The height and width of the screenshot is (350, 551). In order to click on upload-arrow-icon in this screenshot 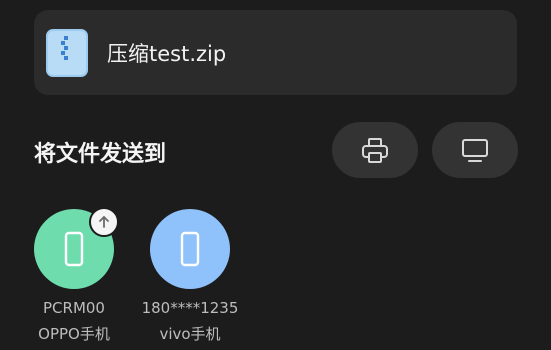, I will do `click(104, 222)`.